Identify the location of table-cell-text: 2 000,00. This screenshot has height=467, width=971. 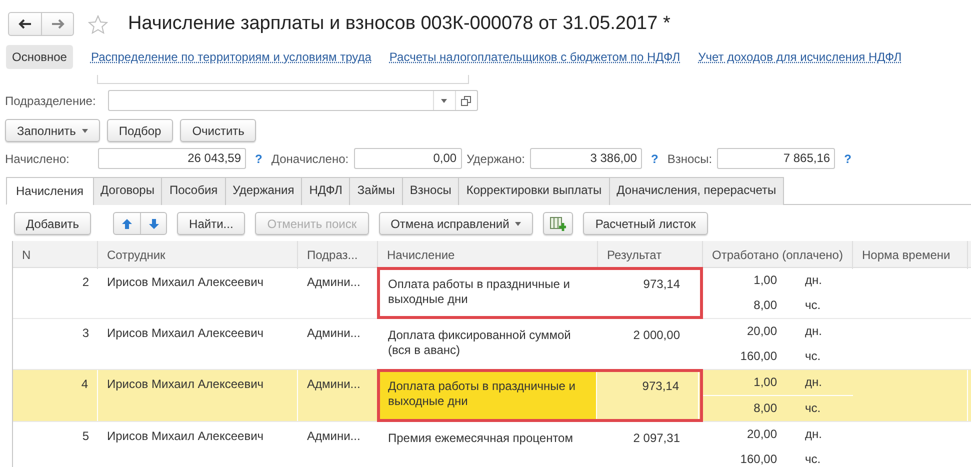
(656, 335).